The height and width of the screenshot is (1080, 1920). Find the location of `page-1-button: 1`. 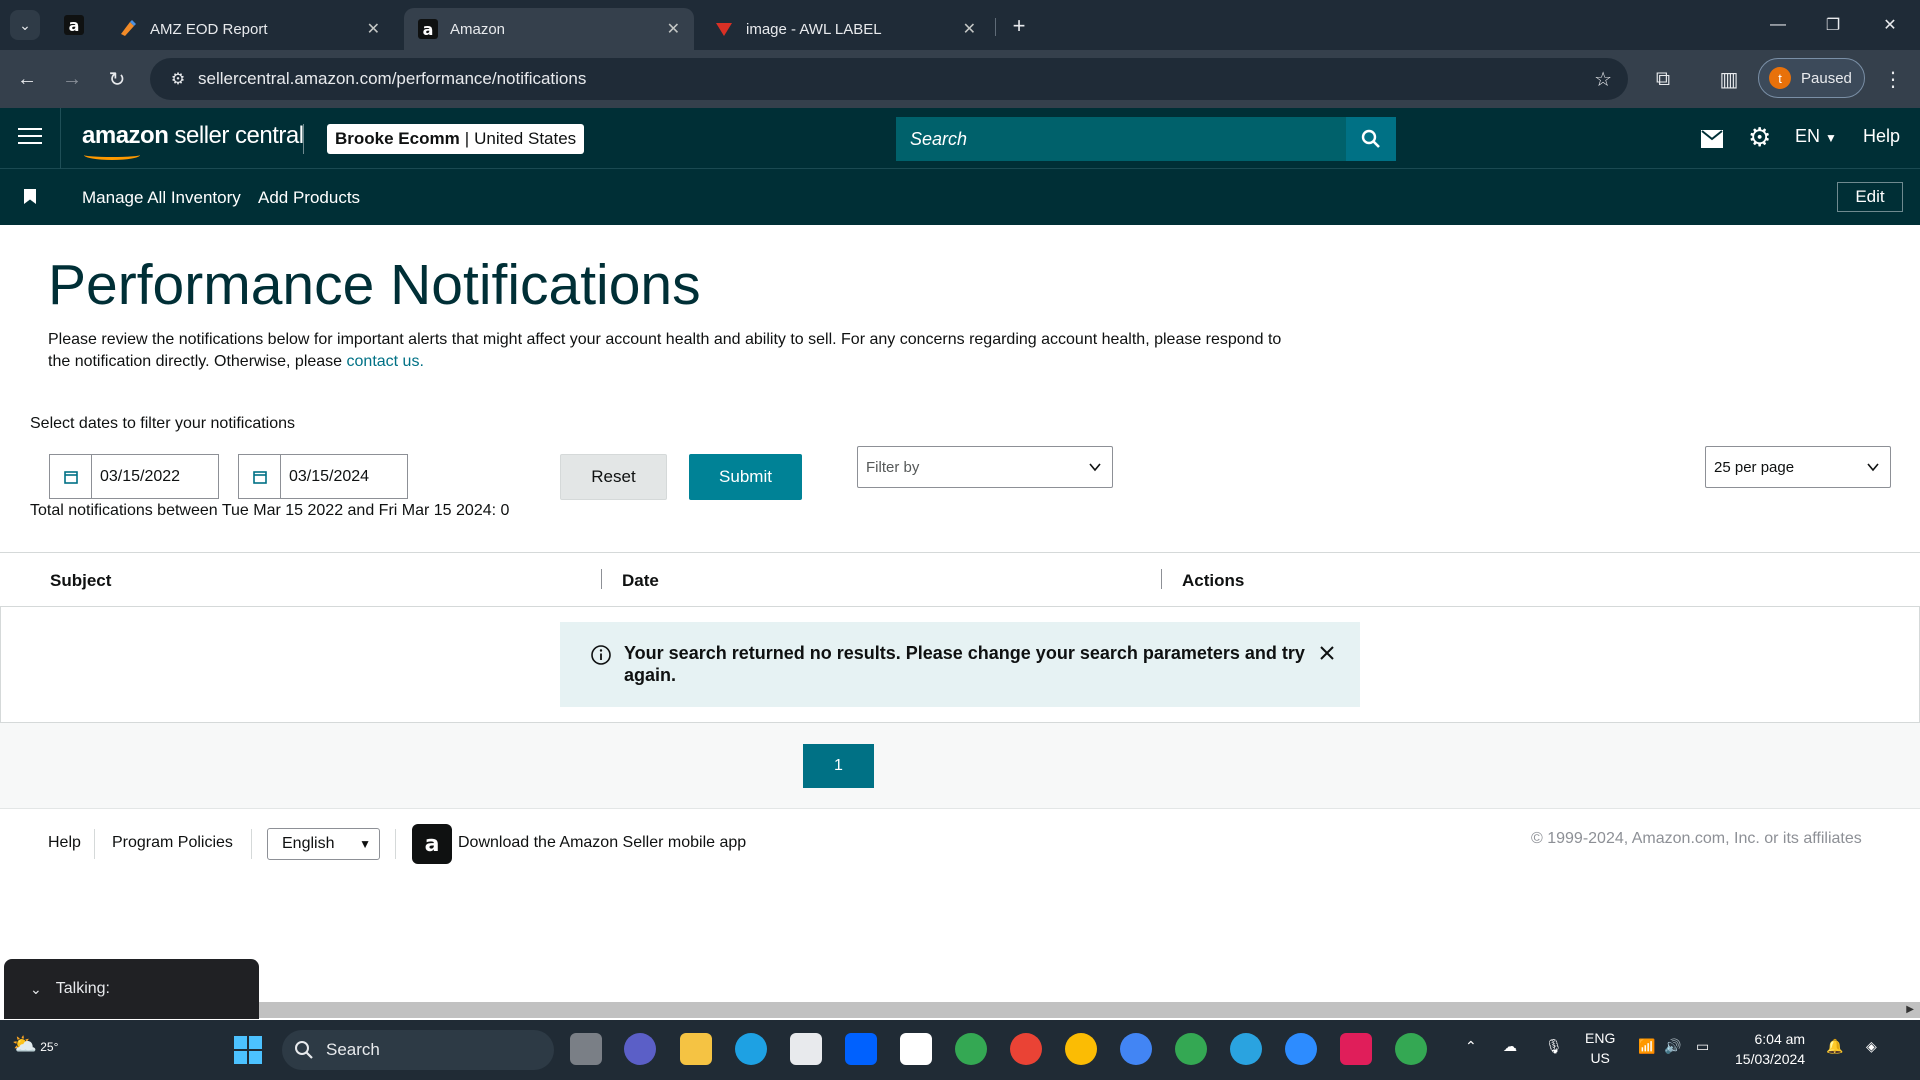

page-1-button: 1 is located at coordinates (838, 766).